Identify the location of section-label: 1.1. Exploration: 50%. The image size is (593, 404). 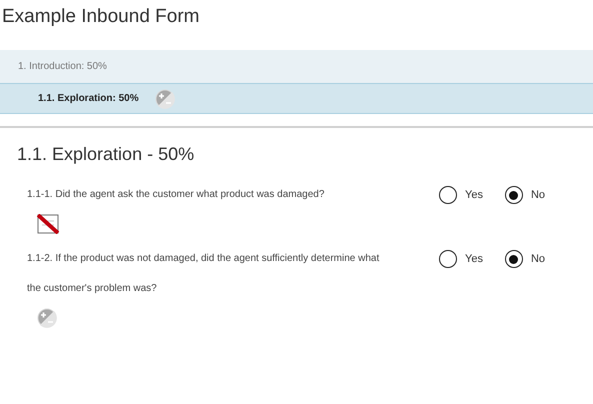
(88, 99).